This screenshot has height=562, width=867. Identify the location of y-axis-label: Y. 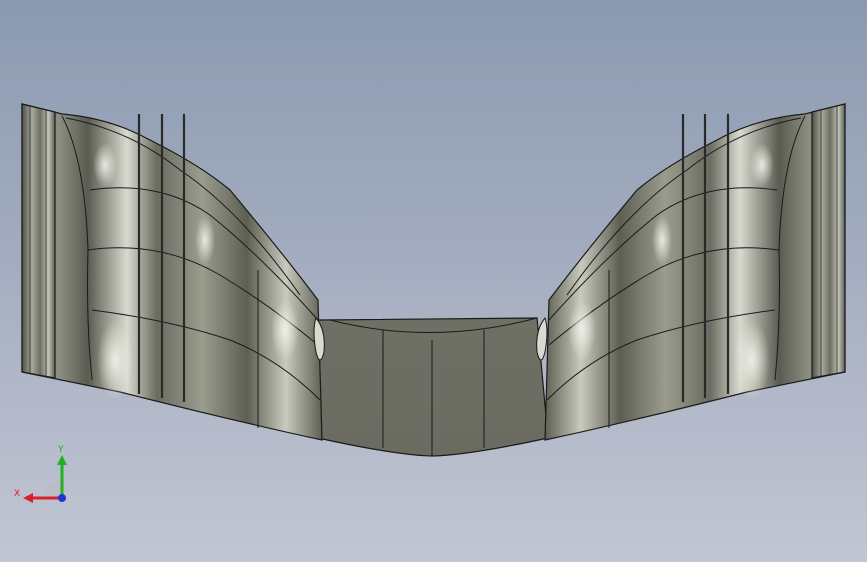
(60, 450).